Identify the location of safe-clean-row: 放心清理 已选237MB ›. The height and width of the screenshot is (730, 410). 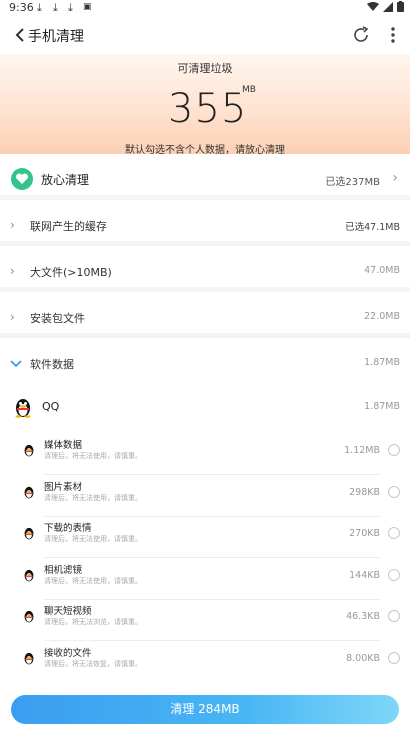
(205, 179).